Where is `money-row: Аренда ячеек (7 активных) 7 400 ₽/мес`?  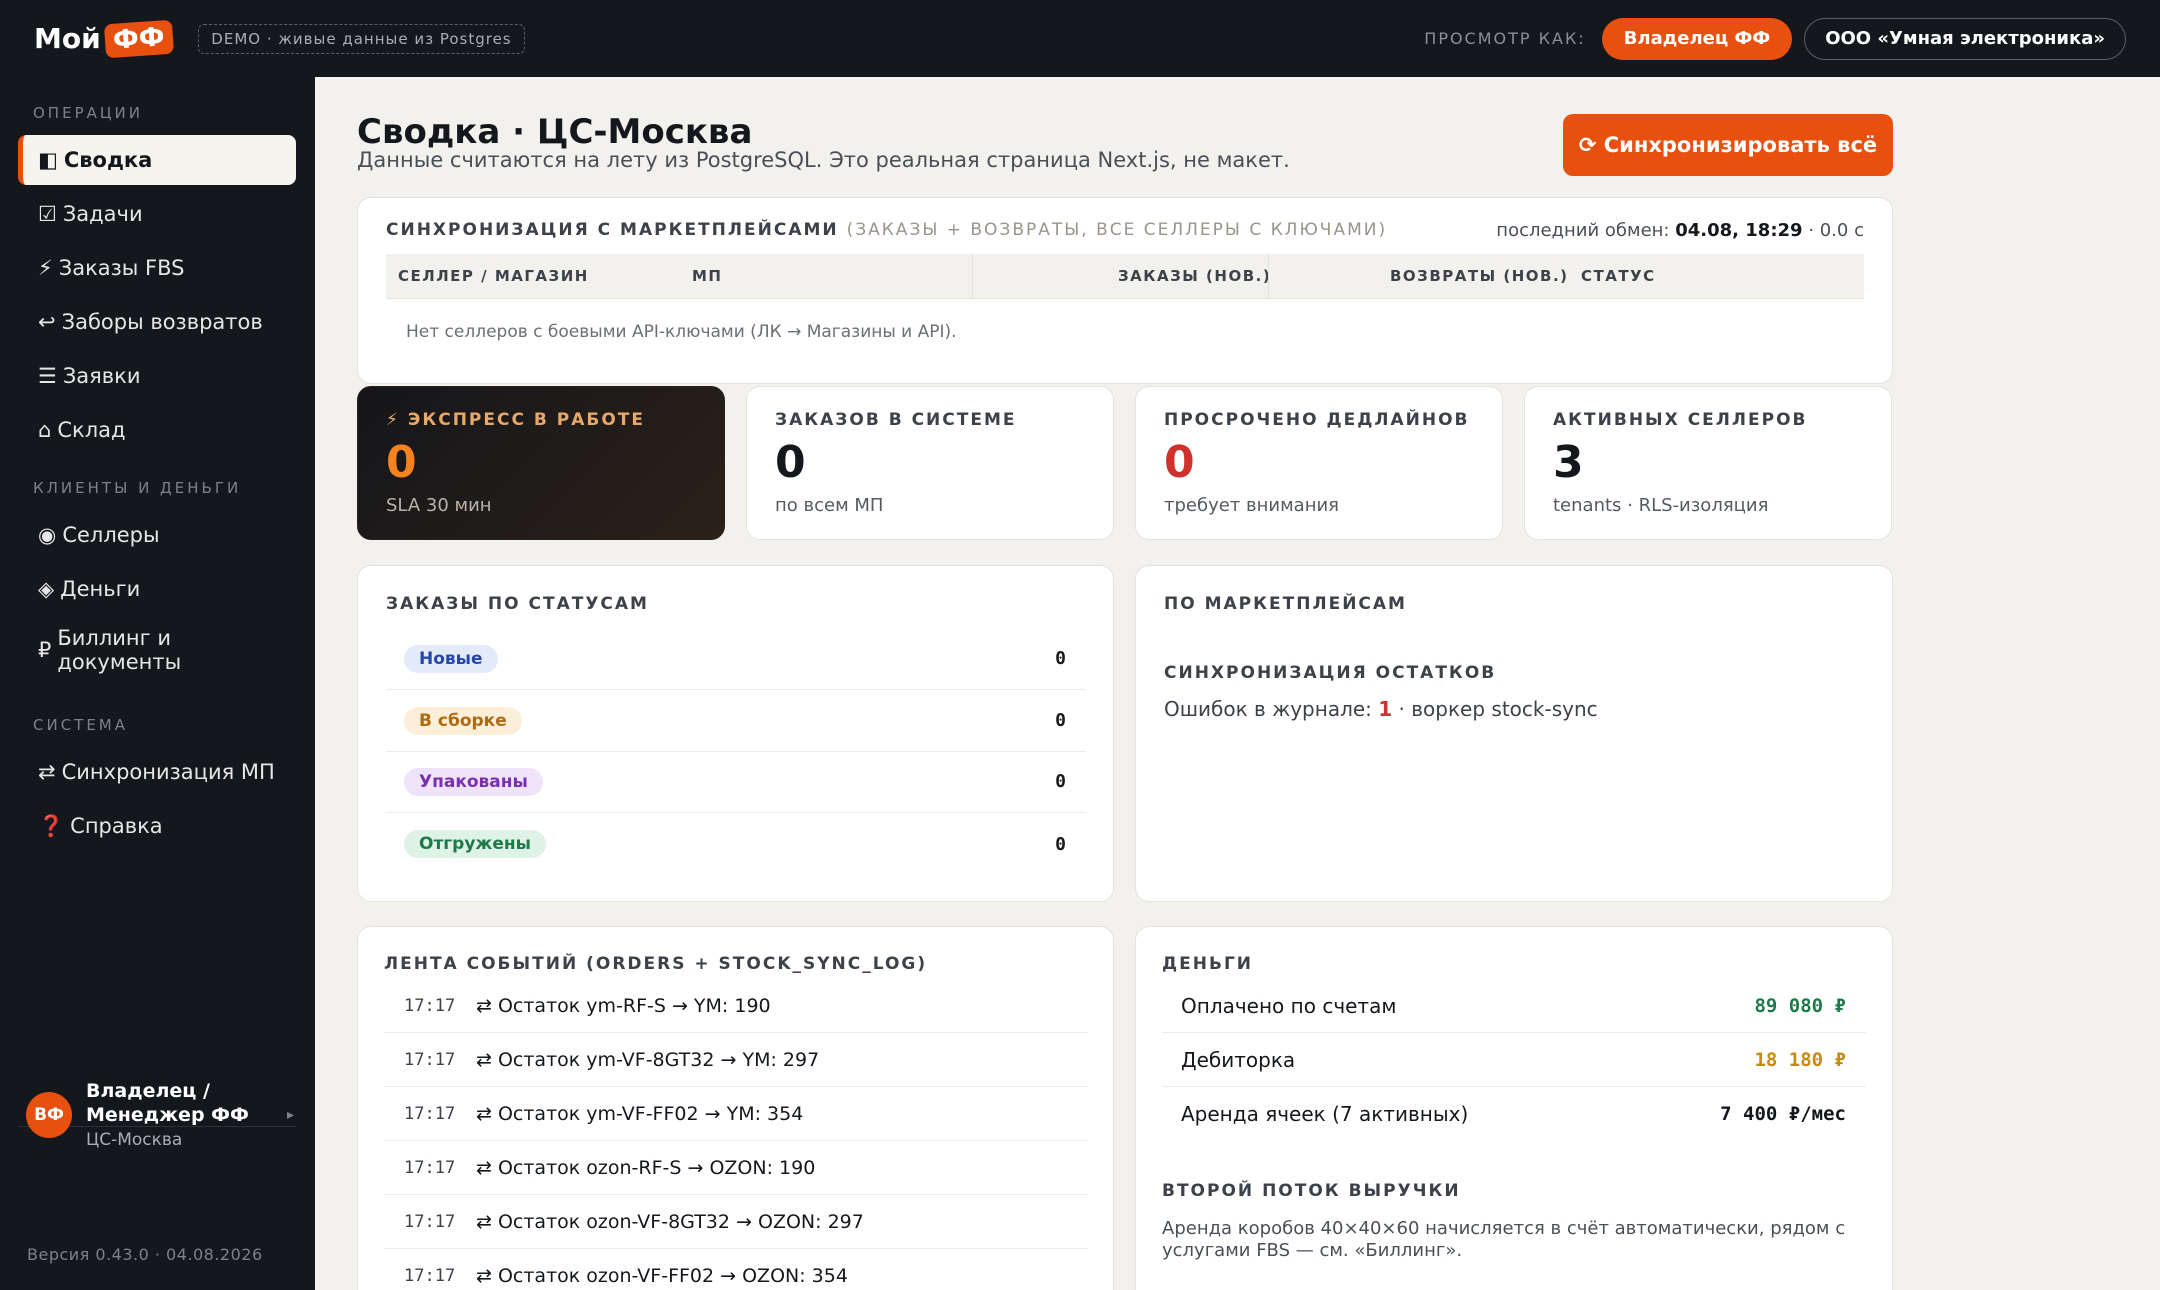 money-row: Аренда ячеек (7 активных) 7 400 ₽/мес is located at coordinates (1514, 1114).